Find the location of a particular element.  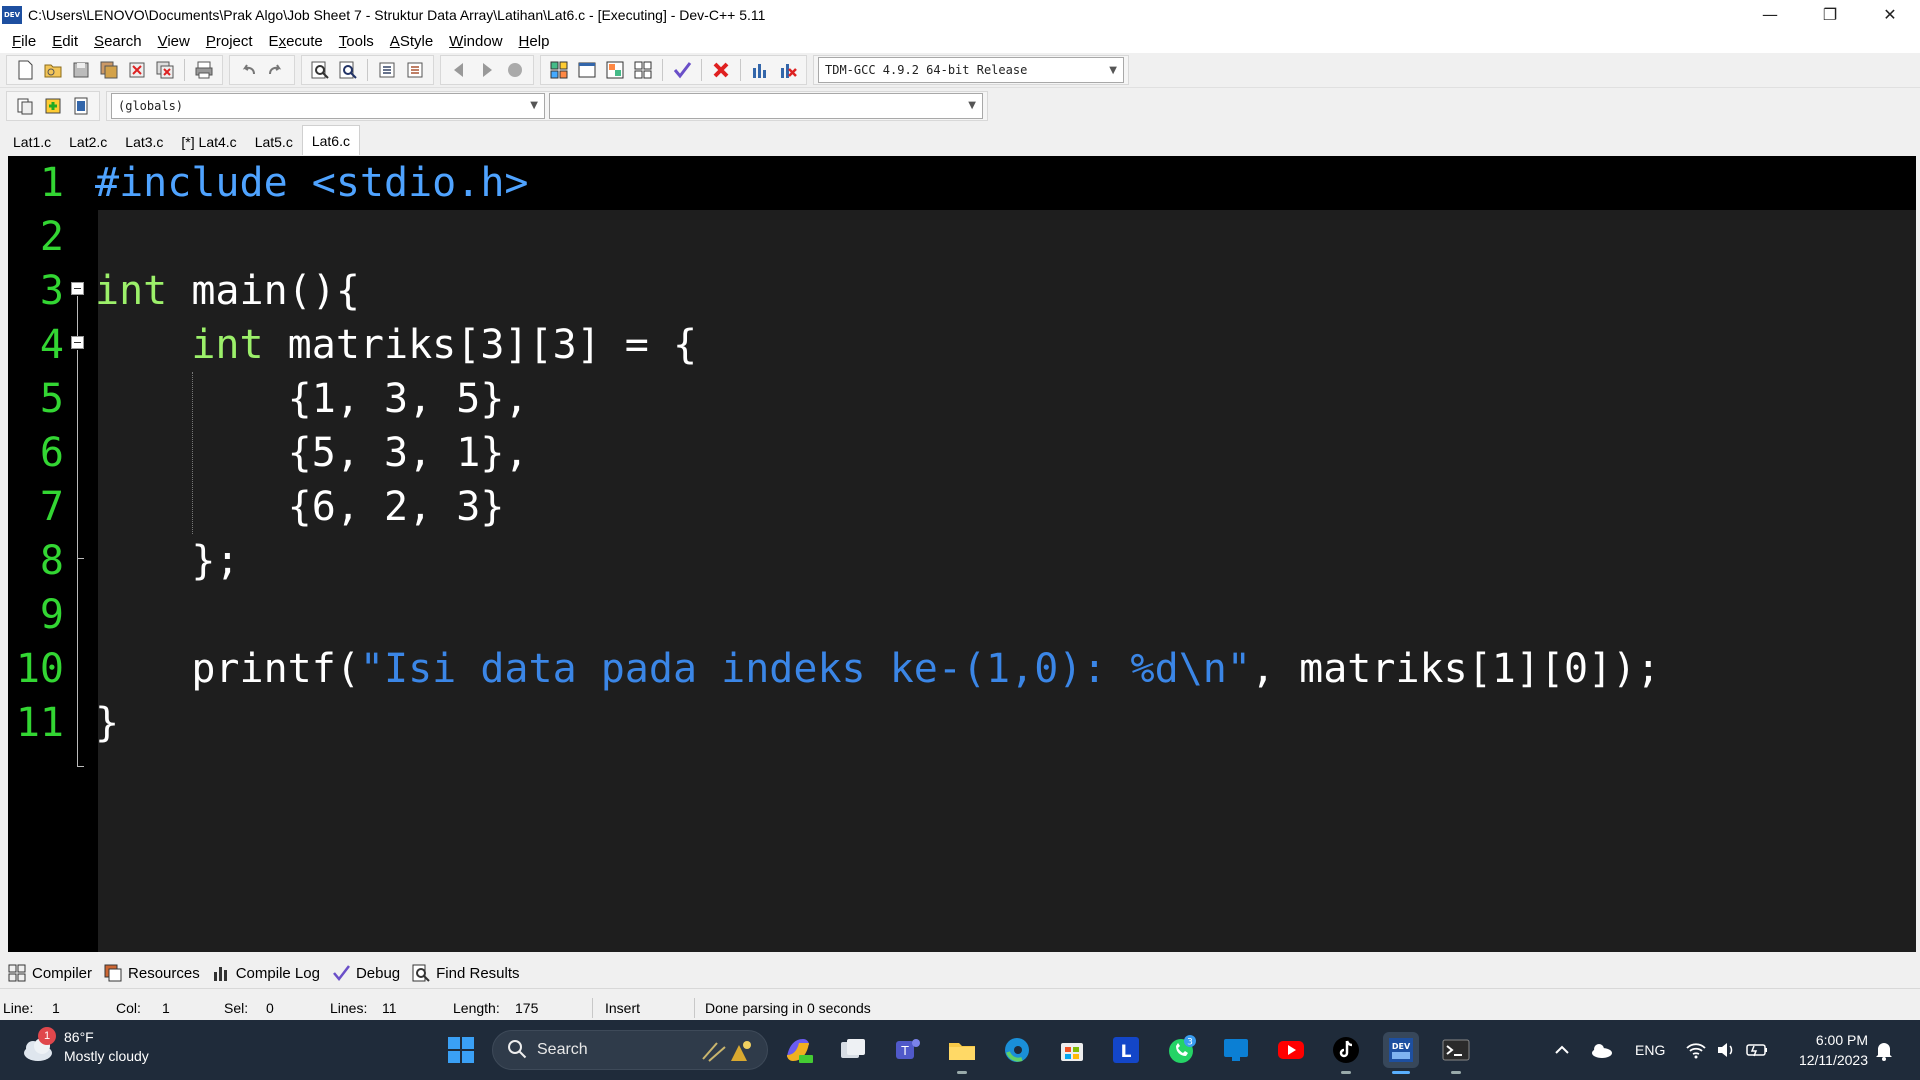

file-tab: Lat6.c is located at coordinates (330, 140).